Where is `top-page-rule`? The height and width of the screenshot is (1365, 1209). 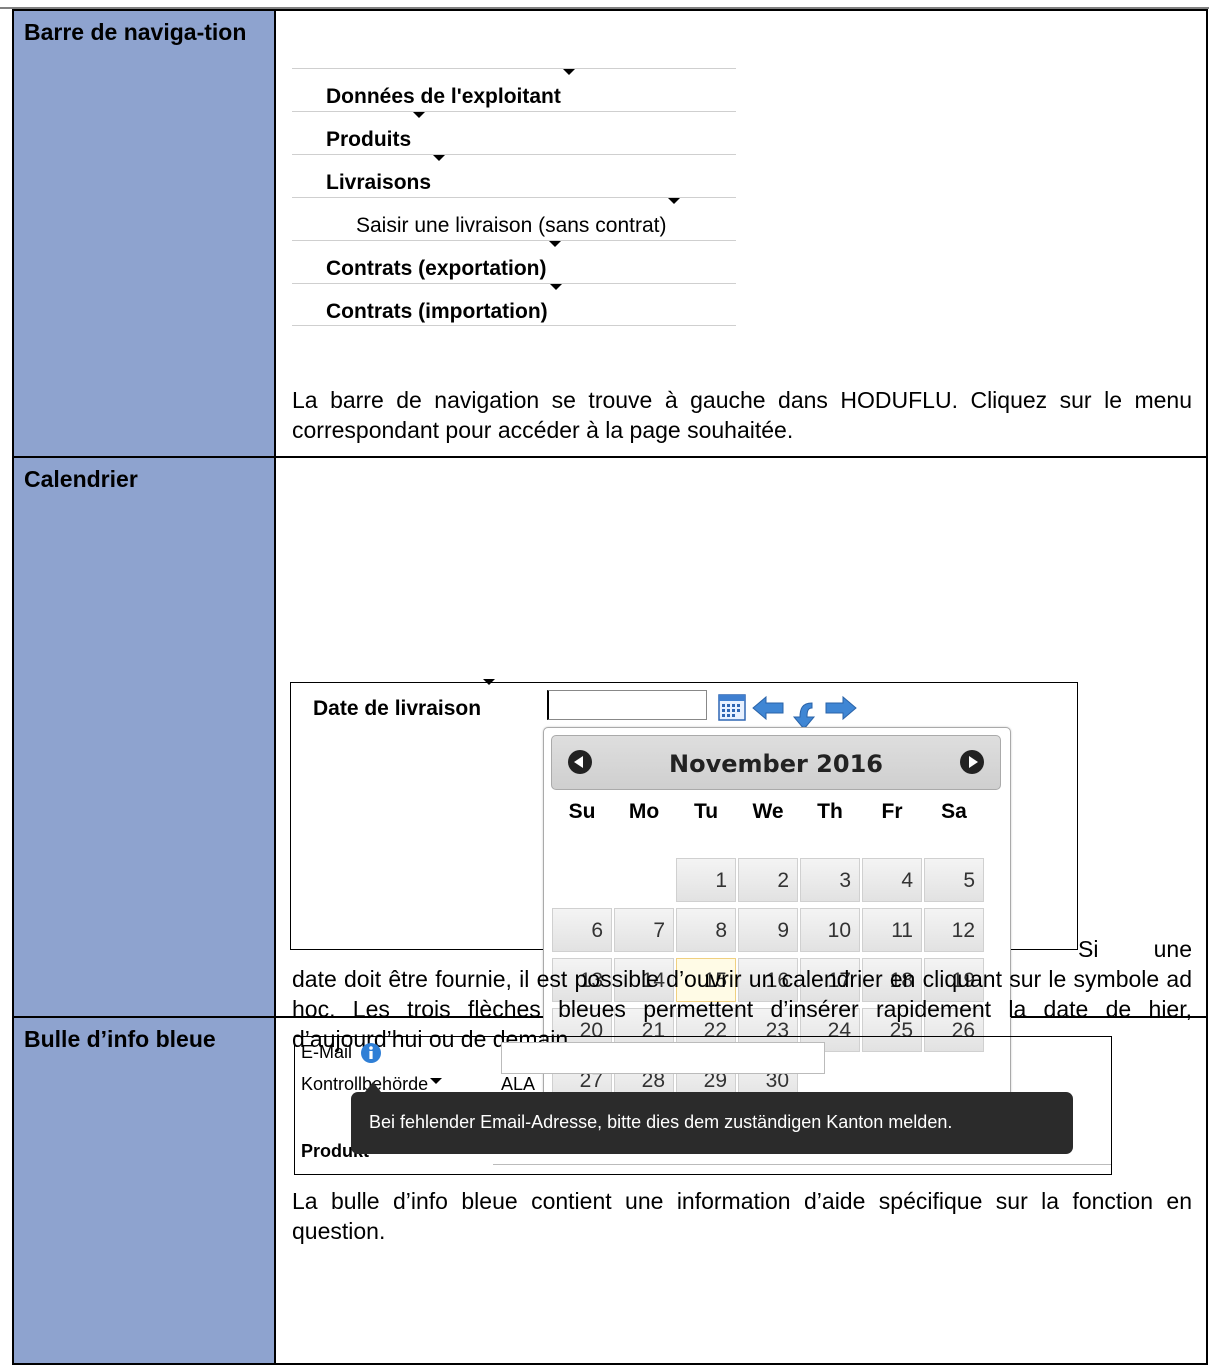 top-page-rule is located at coordinates (604, 8).